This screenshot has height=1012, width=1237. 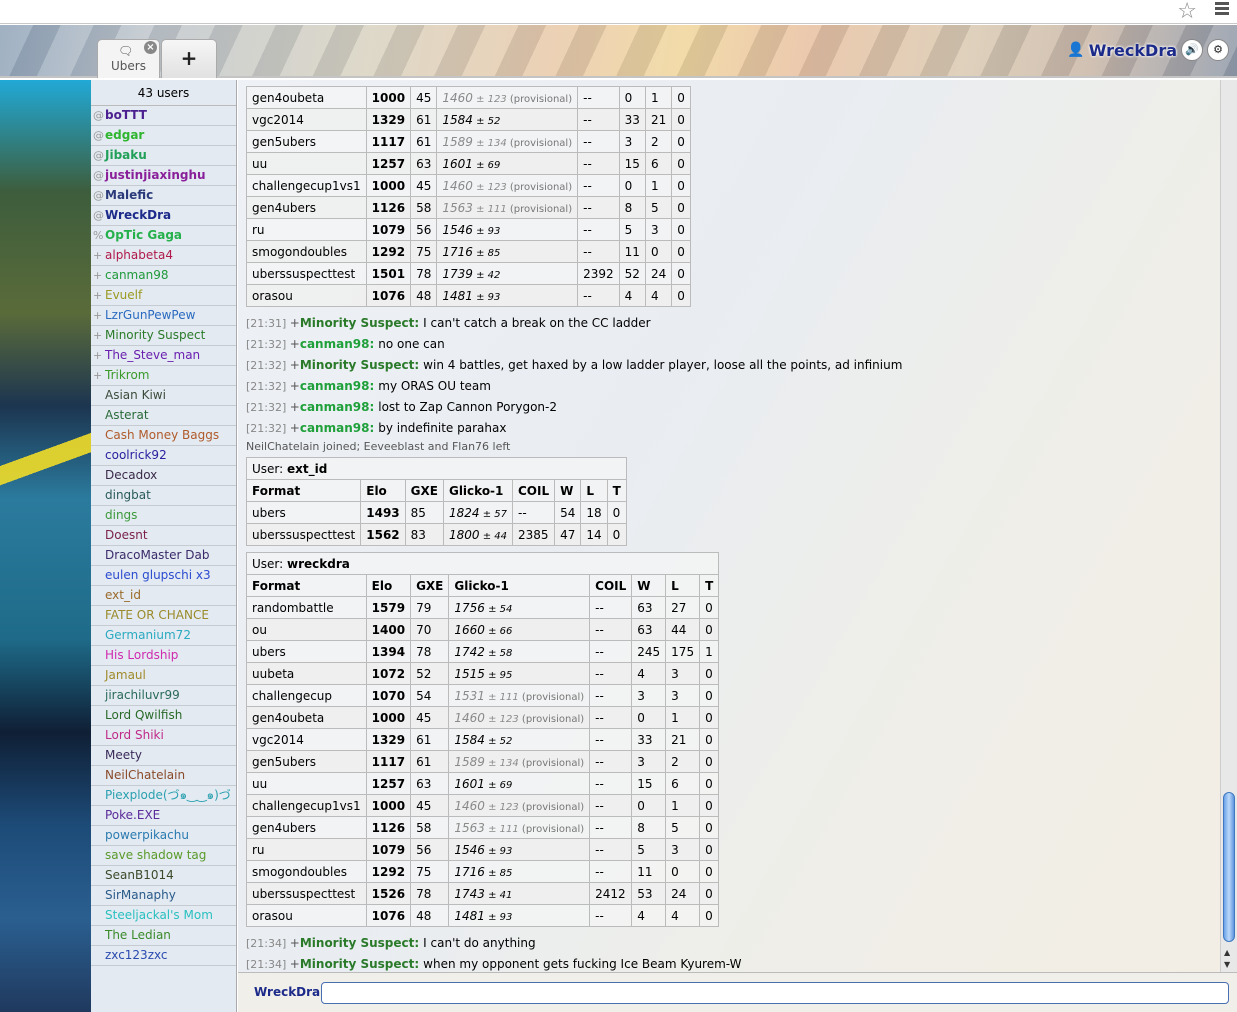 What do you see at coordinates (611, 893) in the screenshot?
I see `coil-cell: 2412` at bounding box center [611, 893].